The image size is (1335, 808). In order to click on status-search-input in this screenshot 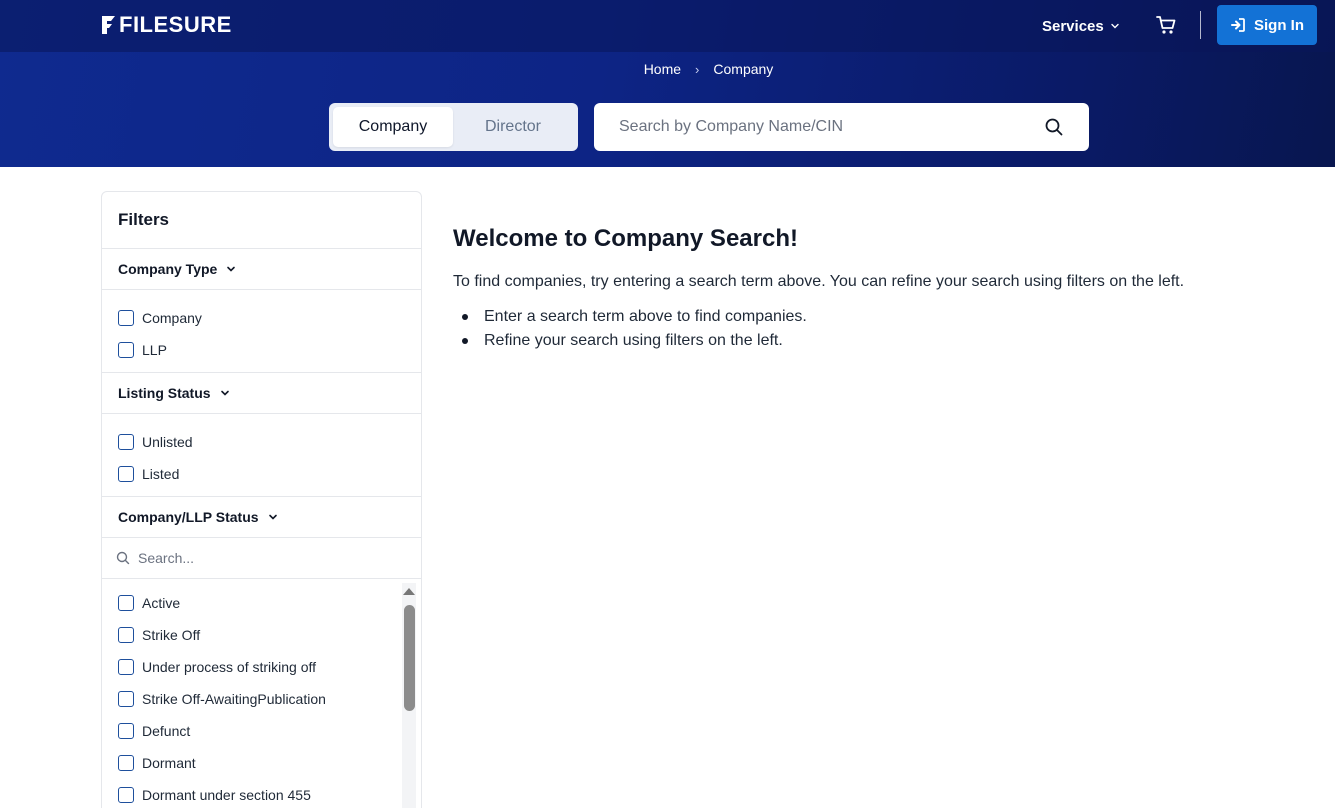, I will do `click(263, 558)`.